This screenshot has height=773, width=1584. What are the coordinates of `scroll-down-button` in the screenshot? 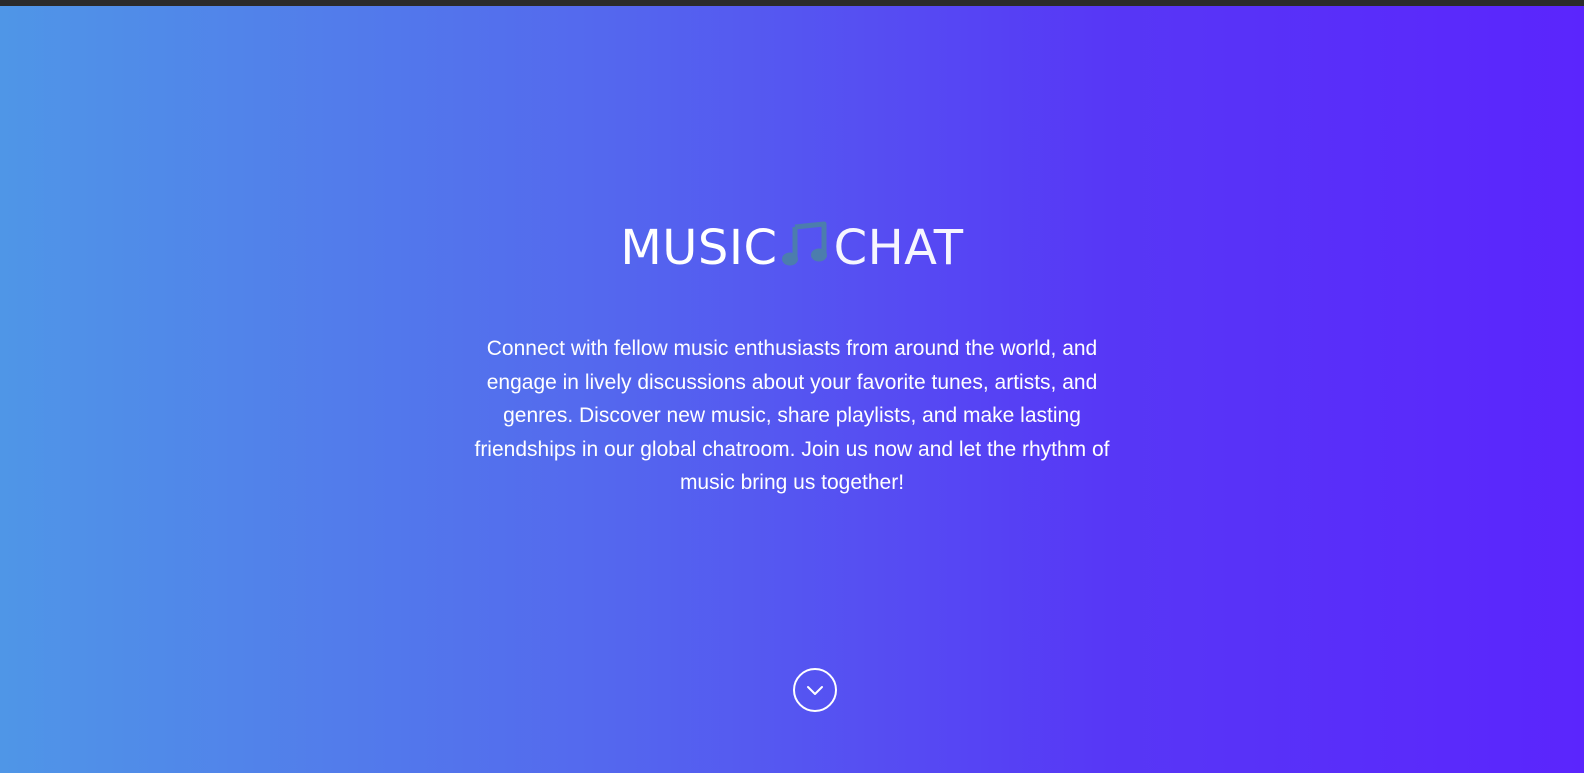 It's located at (815, 690).